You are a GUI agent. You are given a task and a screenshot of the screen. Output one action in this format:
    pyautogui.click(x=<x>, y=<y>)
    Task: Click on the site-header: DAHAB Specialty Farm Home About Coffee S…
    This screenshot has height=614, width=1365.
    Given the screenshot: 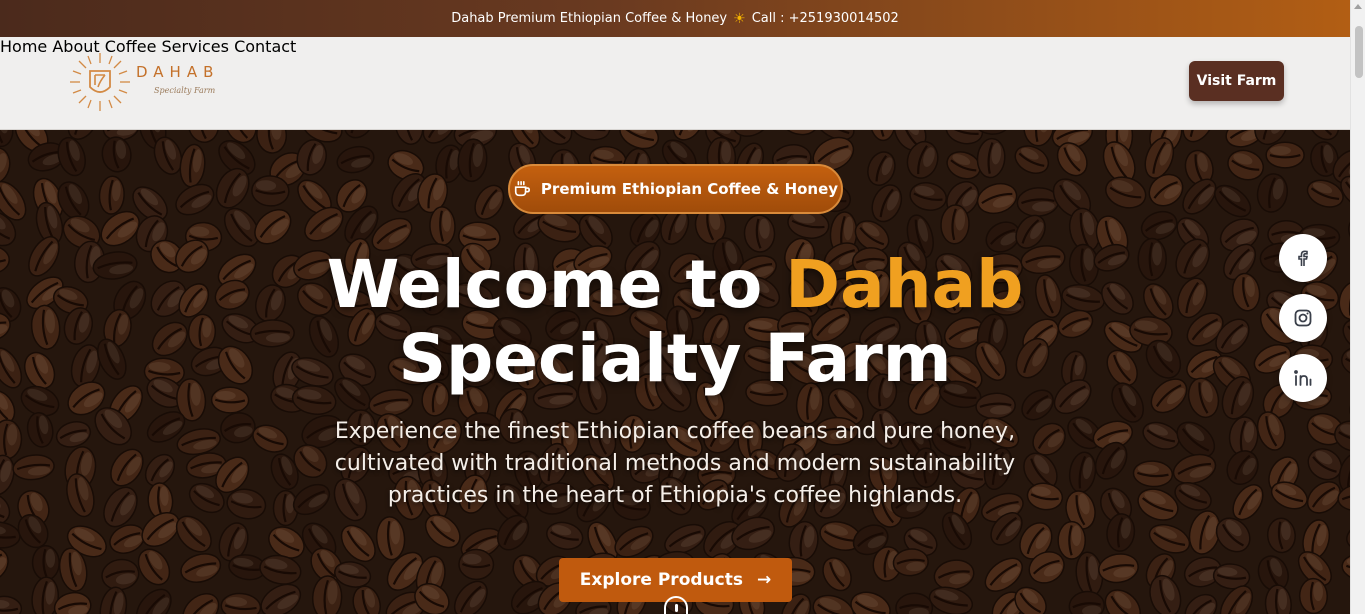 What is the action you would take?
    pyautogui.click(x=675, y=83)
    